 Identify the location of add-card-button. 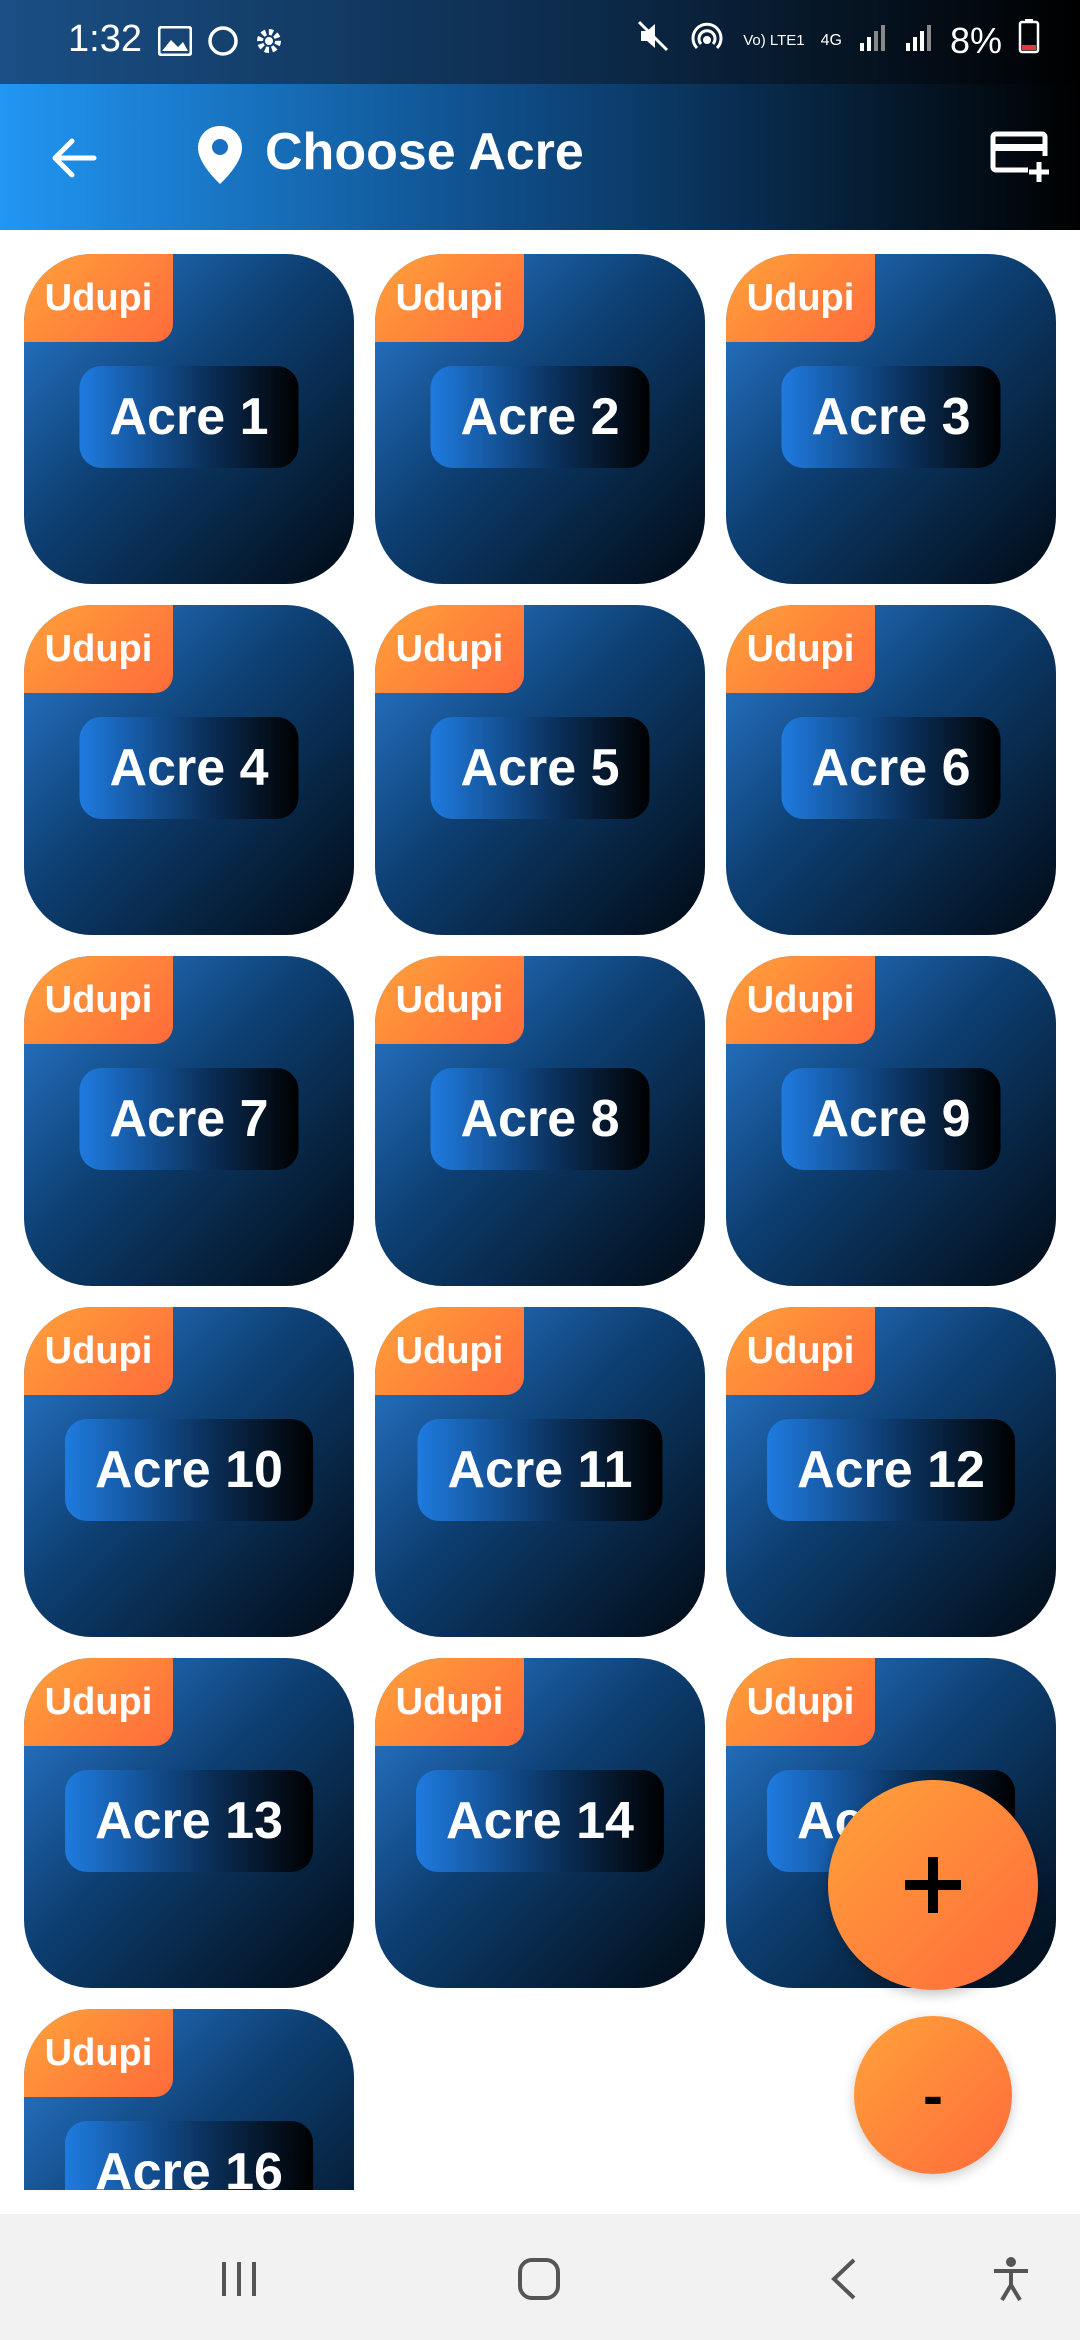
(1020, 157).